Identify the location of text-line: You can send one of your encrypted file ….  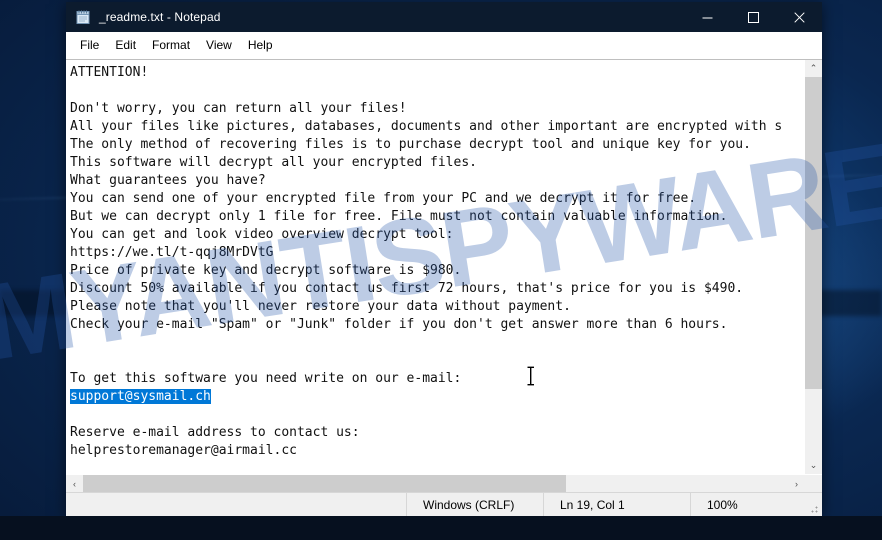
(383, 198).